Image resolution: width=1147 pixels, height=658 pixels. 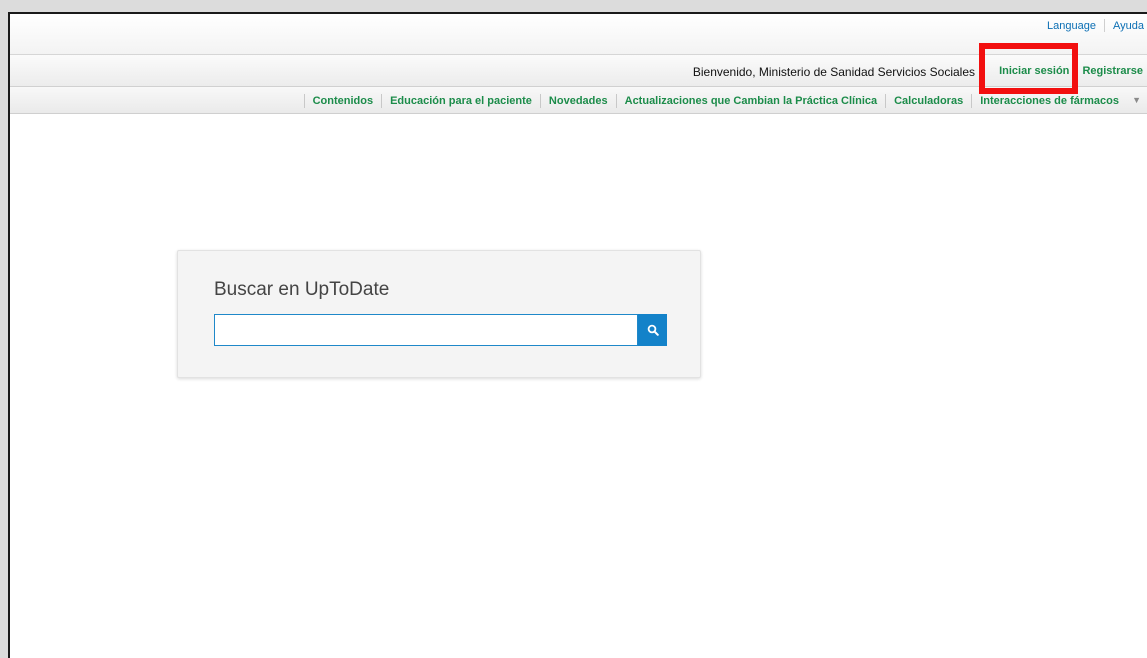 What do you see at coordinates (461, 101) in the screenshot?
I see `nav-item-patient-education: Educación para el paciente` at bounding box center [461, 101].